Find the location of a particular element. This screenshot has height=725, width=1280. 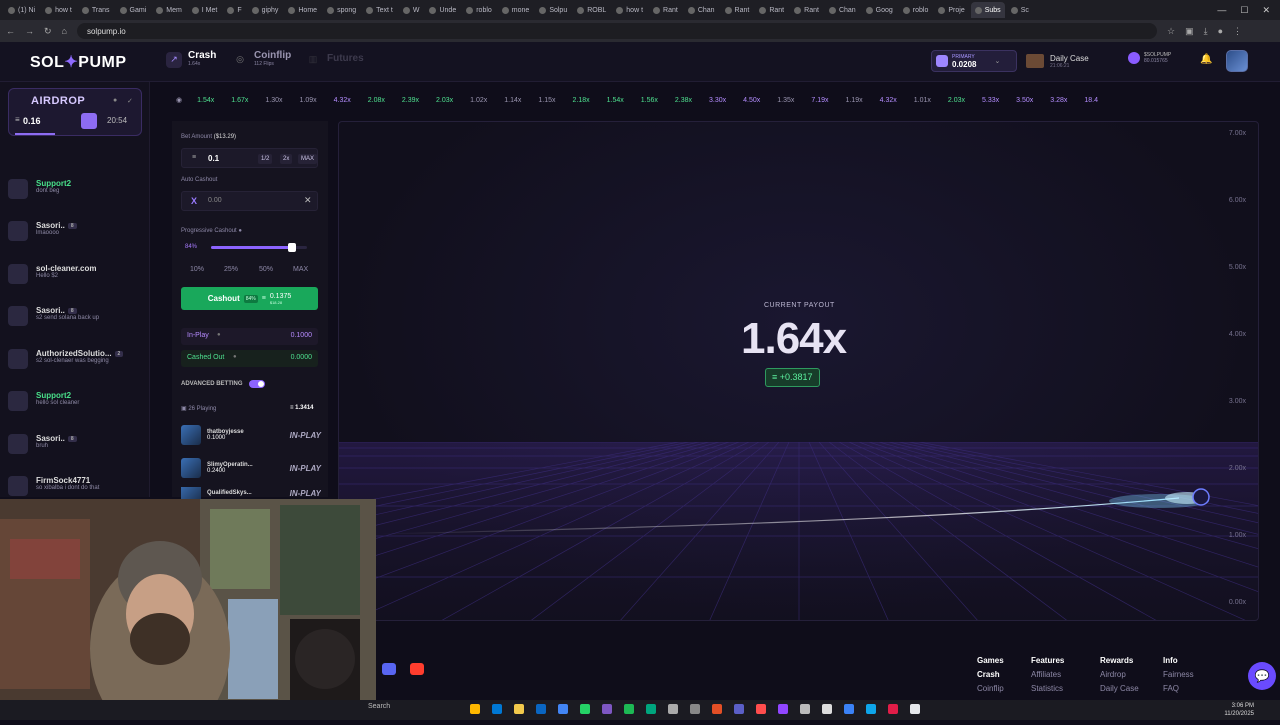

reload-icon: ↻ is located at coordinates (48, 31).